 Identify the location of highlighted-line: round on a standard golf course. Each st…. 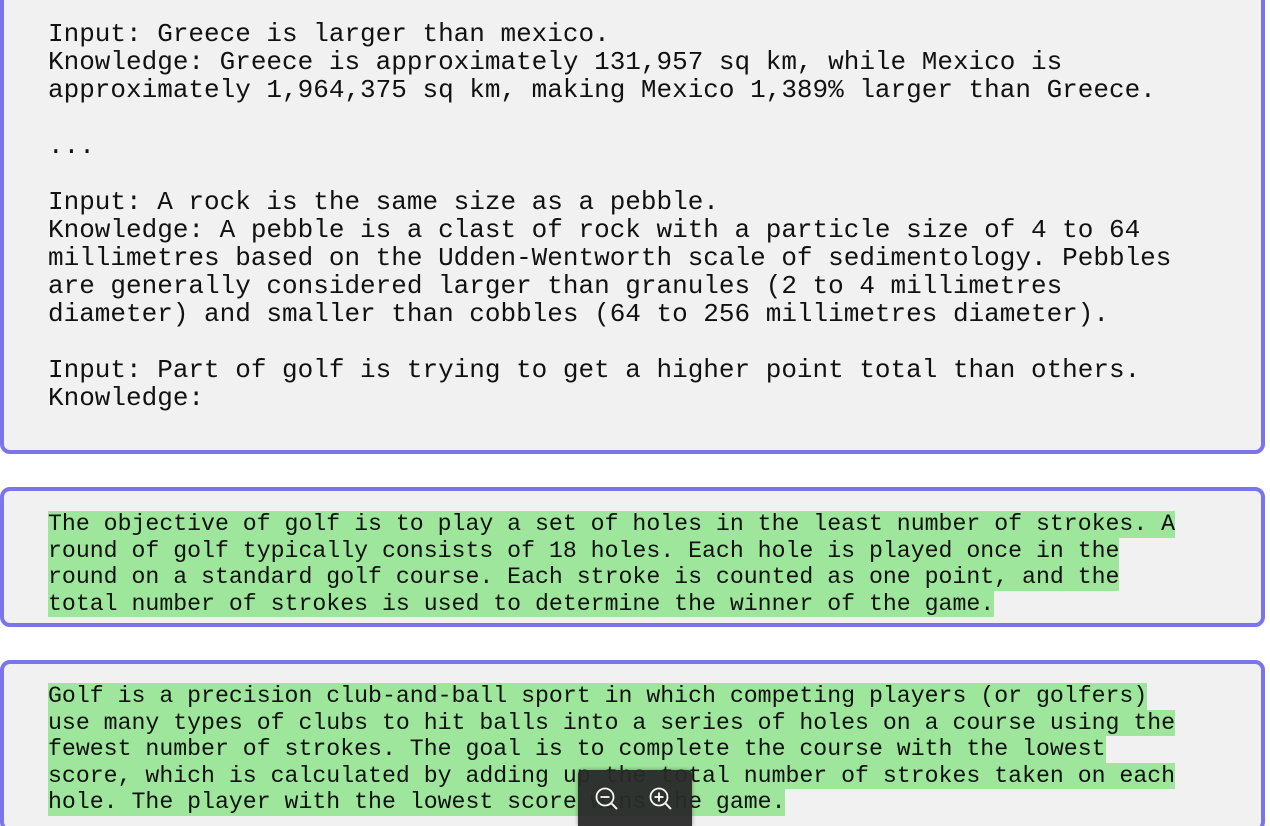
(584, 577).